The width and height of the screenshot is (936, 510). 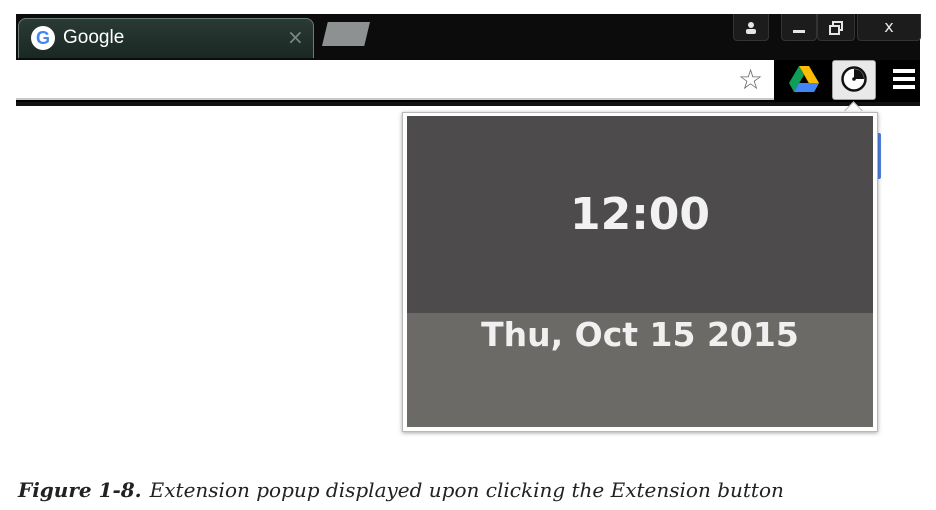 What do you see at coordinates (346, 34) in the screenshot?
I see `new-tab-button` at bounding box center [346, 34].